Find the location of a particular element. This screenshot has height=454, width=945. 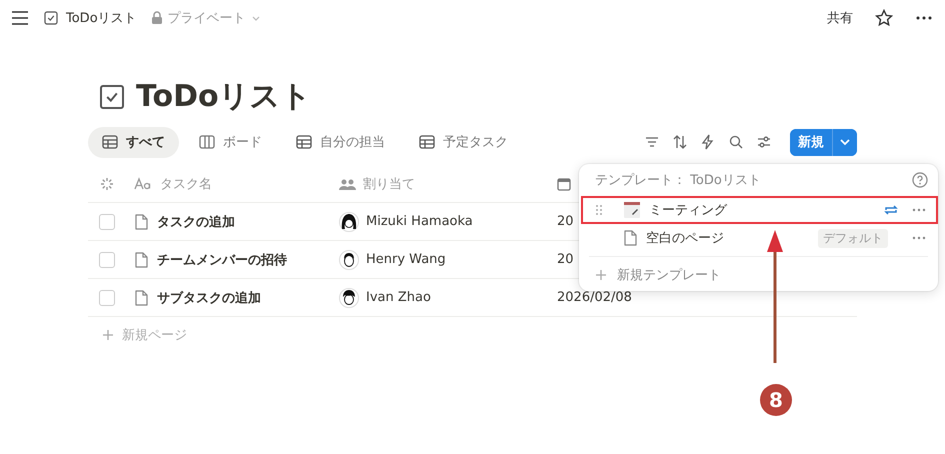

template-item: 空白のページ デフォルト is located at coordinates (758, 238).